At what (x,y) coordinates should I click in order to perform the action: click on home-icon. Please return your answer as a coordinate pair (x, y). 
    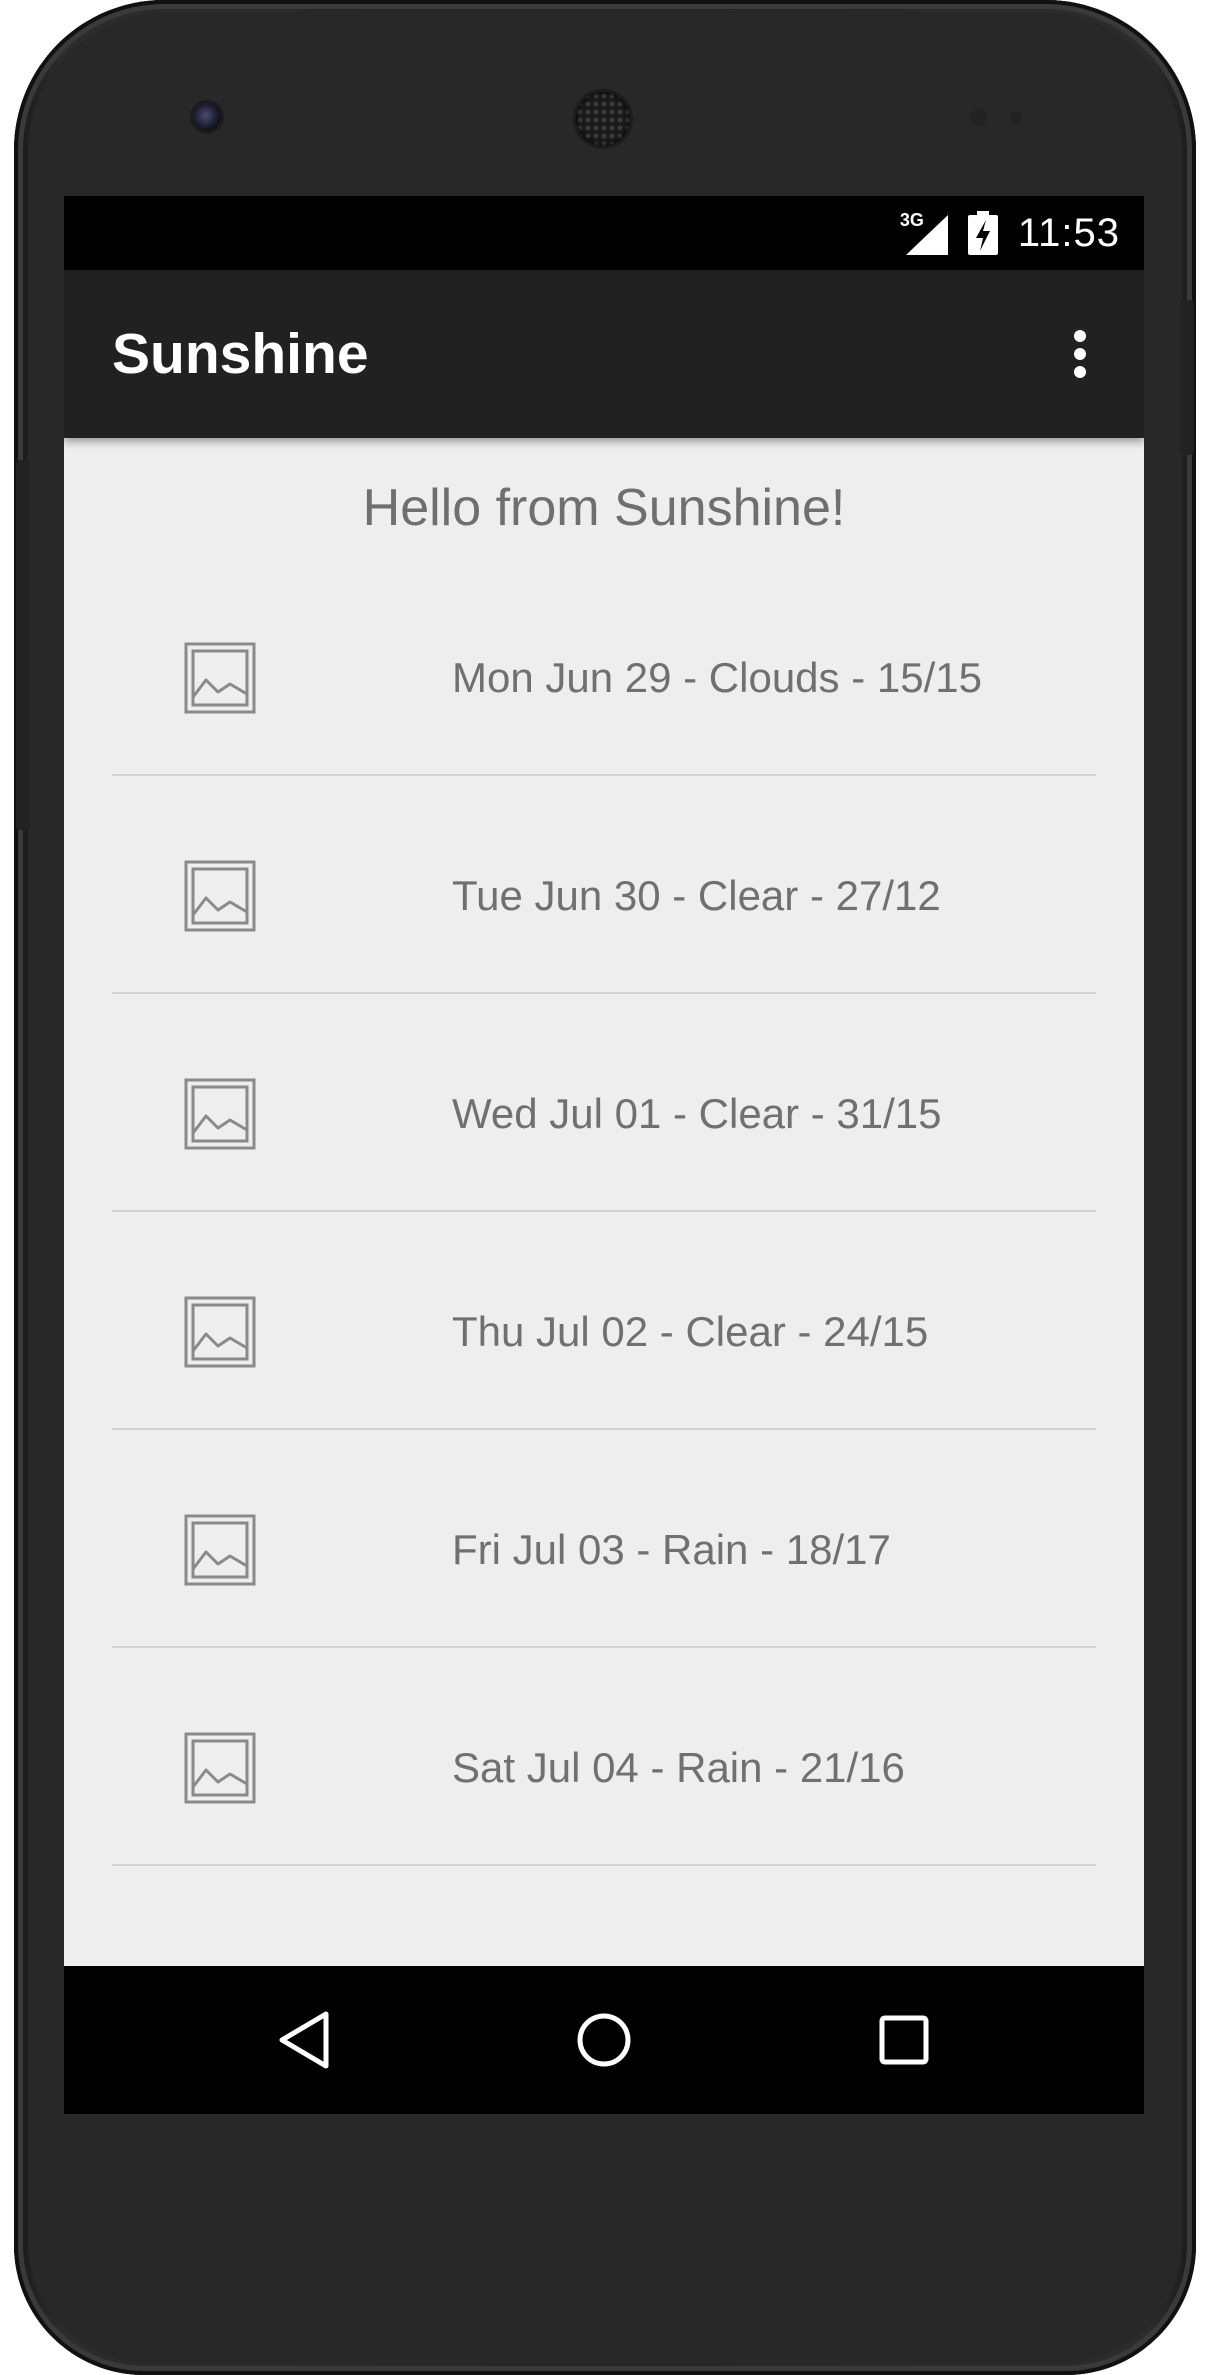
    Looking at the image, I should click on (604, 2040).